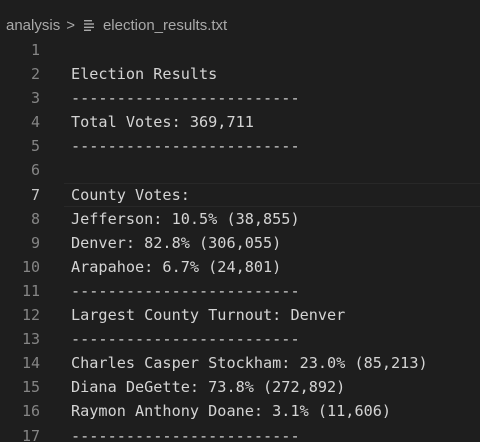  I want to click on code-line: 11 -------------------------, so click(240, 291).